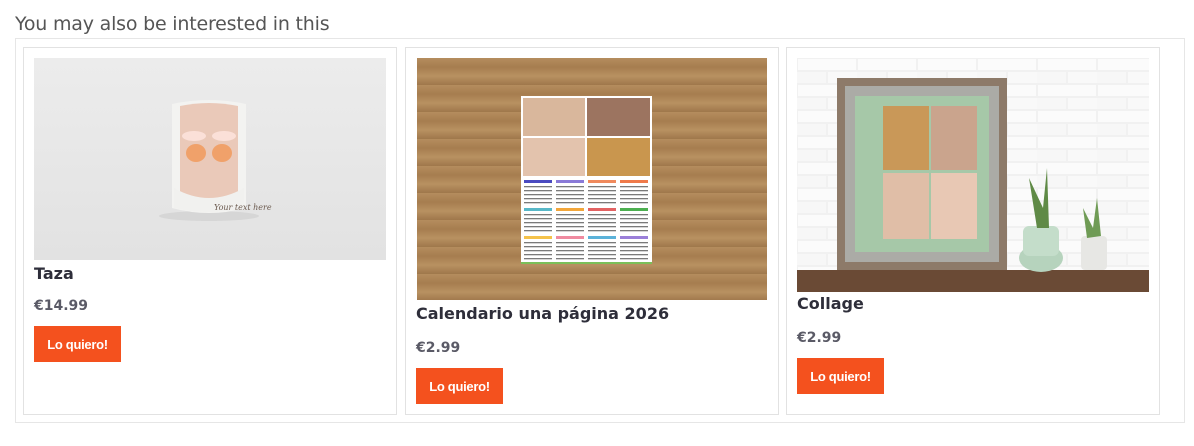 This screenshot has height=446, width=1194. Describe the element at coordinates (54, 273) in the screenshot. I see `product-name: Taza` at that location.